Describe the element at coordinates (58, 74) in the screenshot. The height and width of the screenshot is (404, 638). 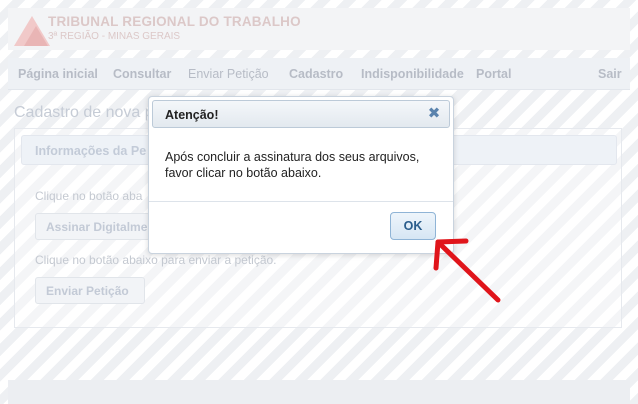
I see `nav-item-pagina-inicial: Página inicial` at that location.